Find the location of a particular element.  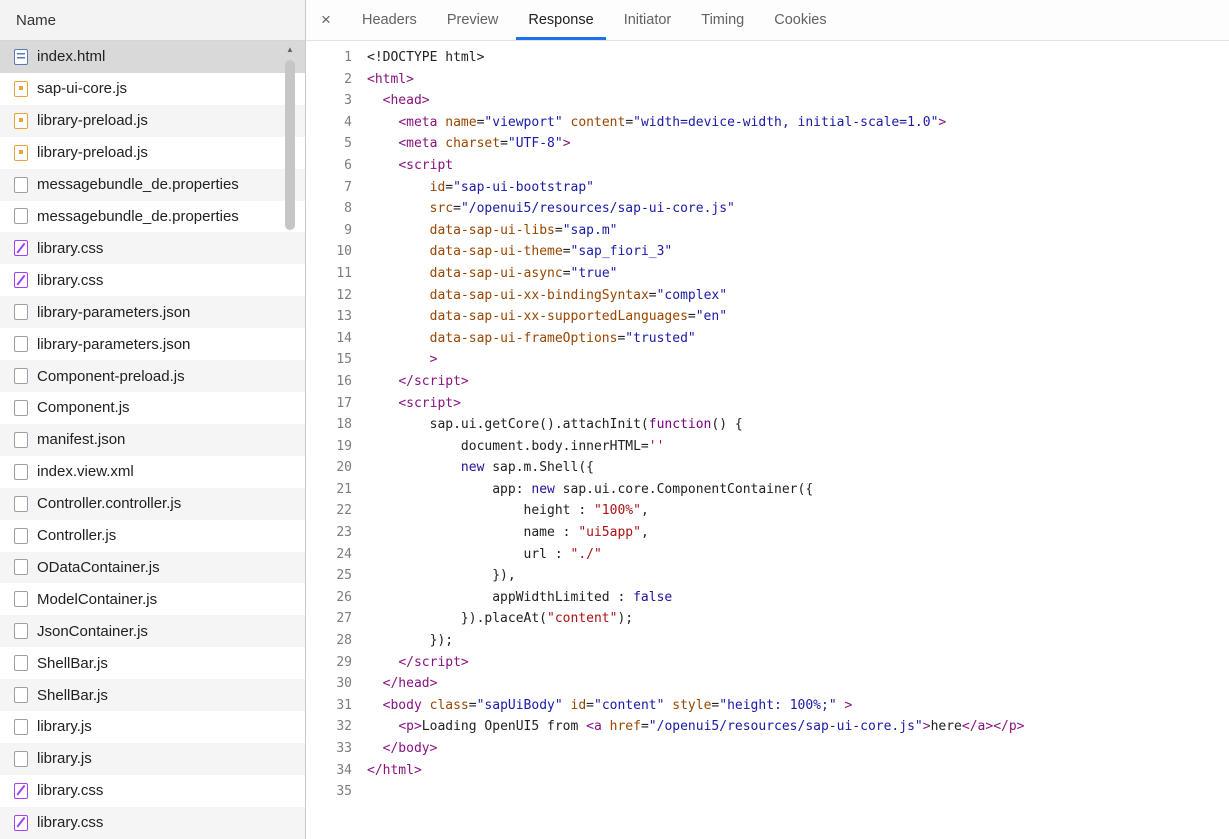

file-name: Controller.js is located at coordinates (77, 536).